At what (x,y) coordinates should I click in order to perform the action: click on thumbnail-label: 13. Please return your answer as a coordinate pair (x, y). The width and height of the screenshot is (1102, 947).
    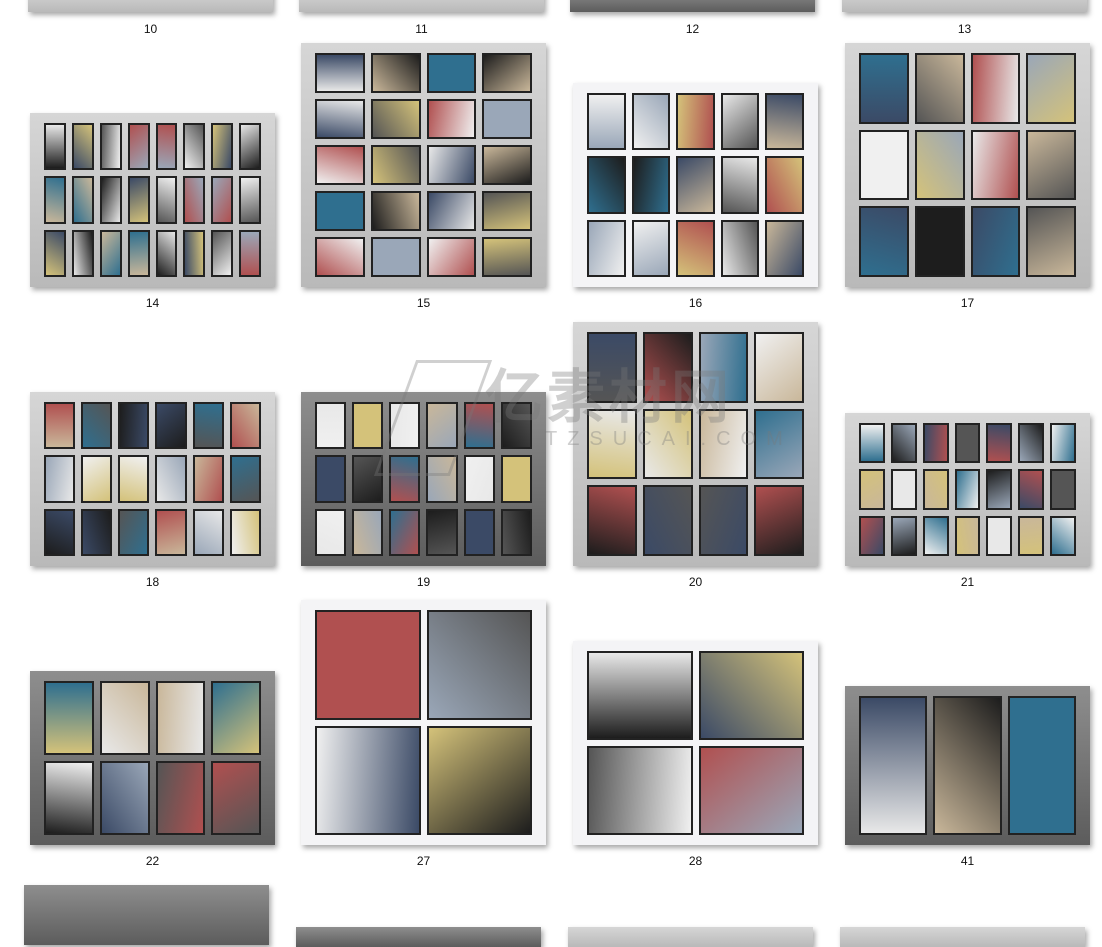
    Looking at the image, I should click on (964, 29).